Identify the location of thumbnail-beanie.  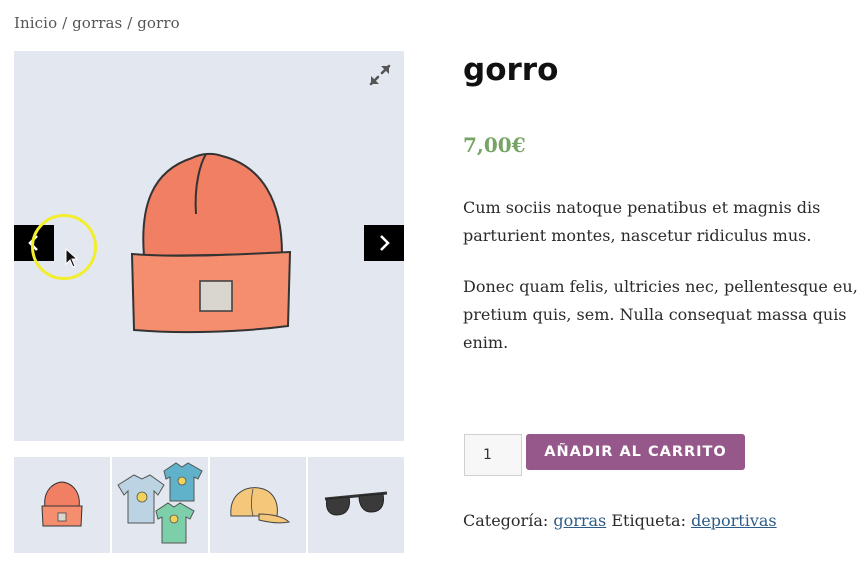
(62, 505).